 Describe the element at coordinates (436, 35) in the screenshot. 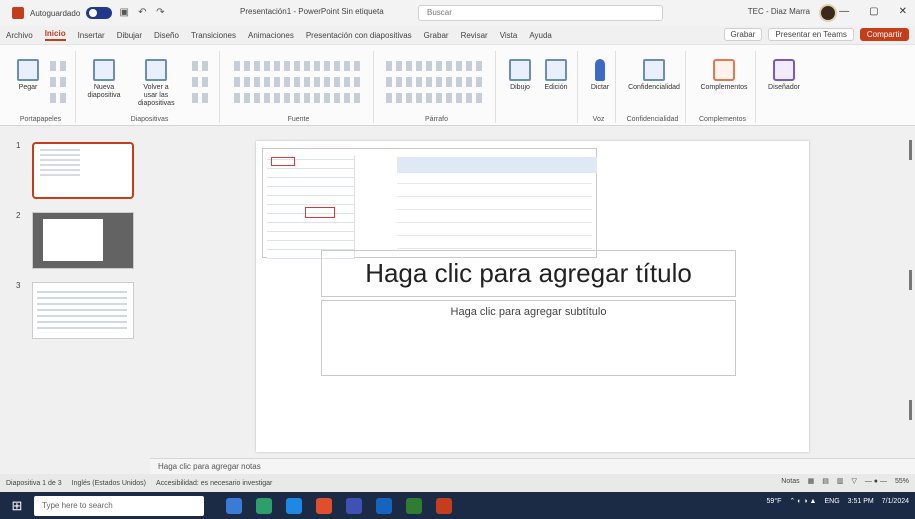

I see `tab-grabar: Grabar` at that location.